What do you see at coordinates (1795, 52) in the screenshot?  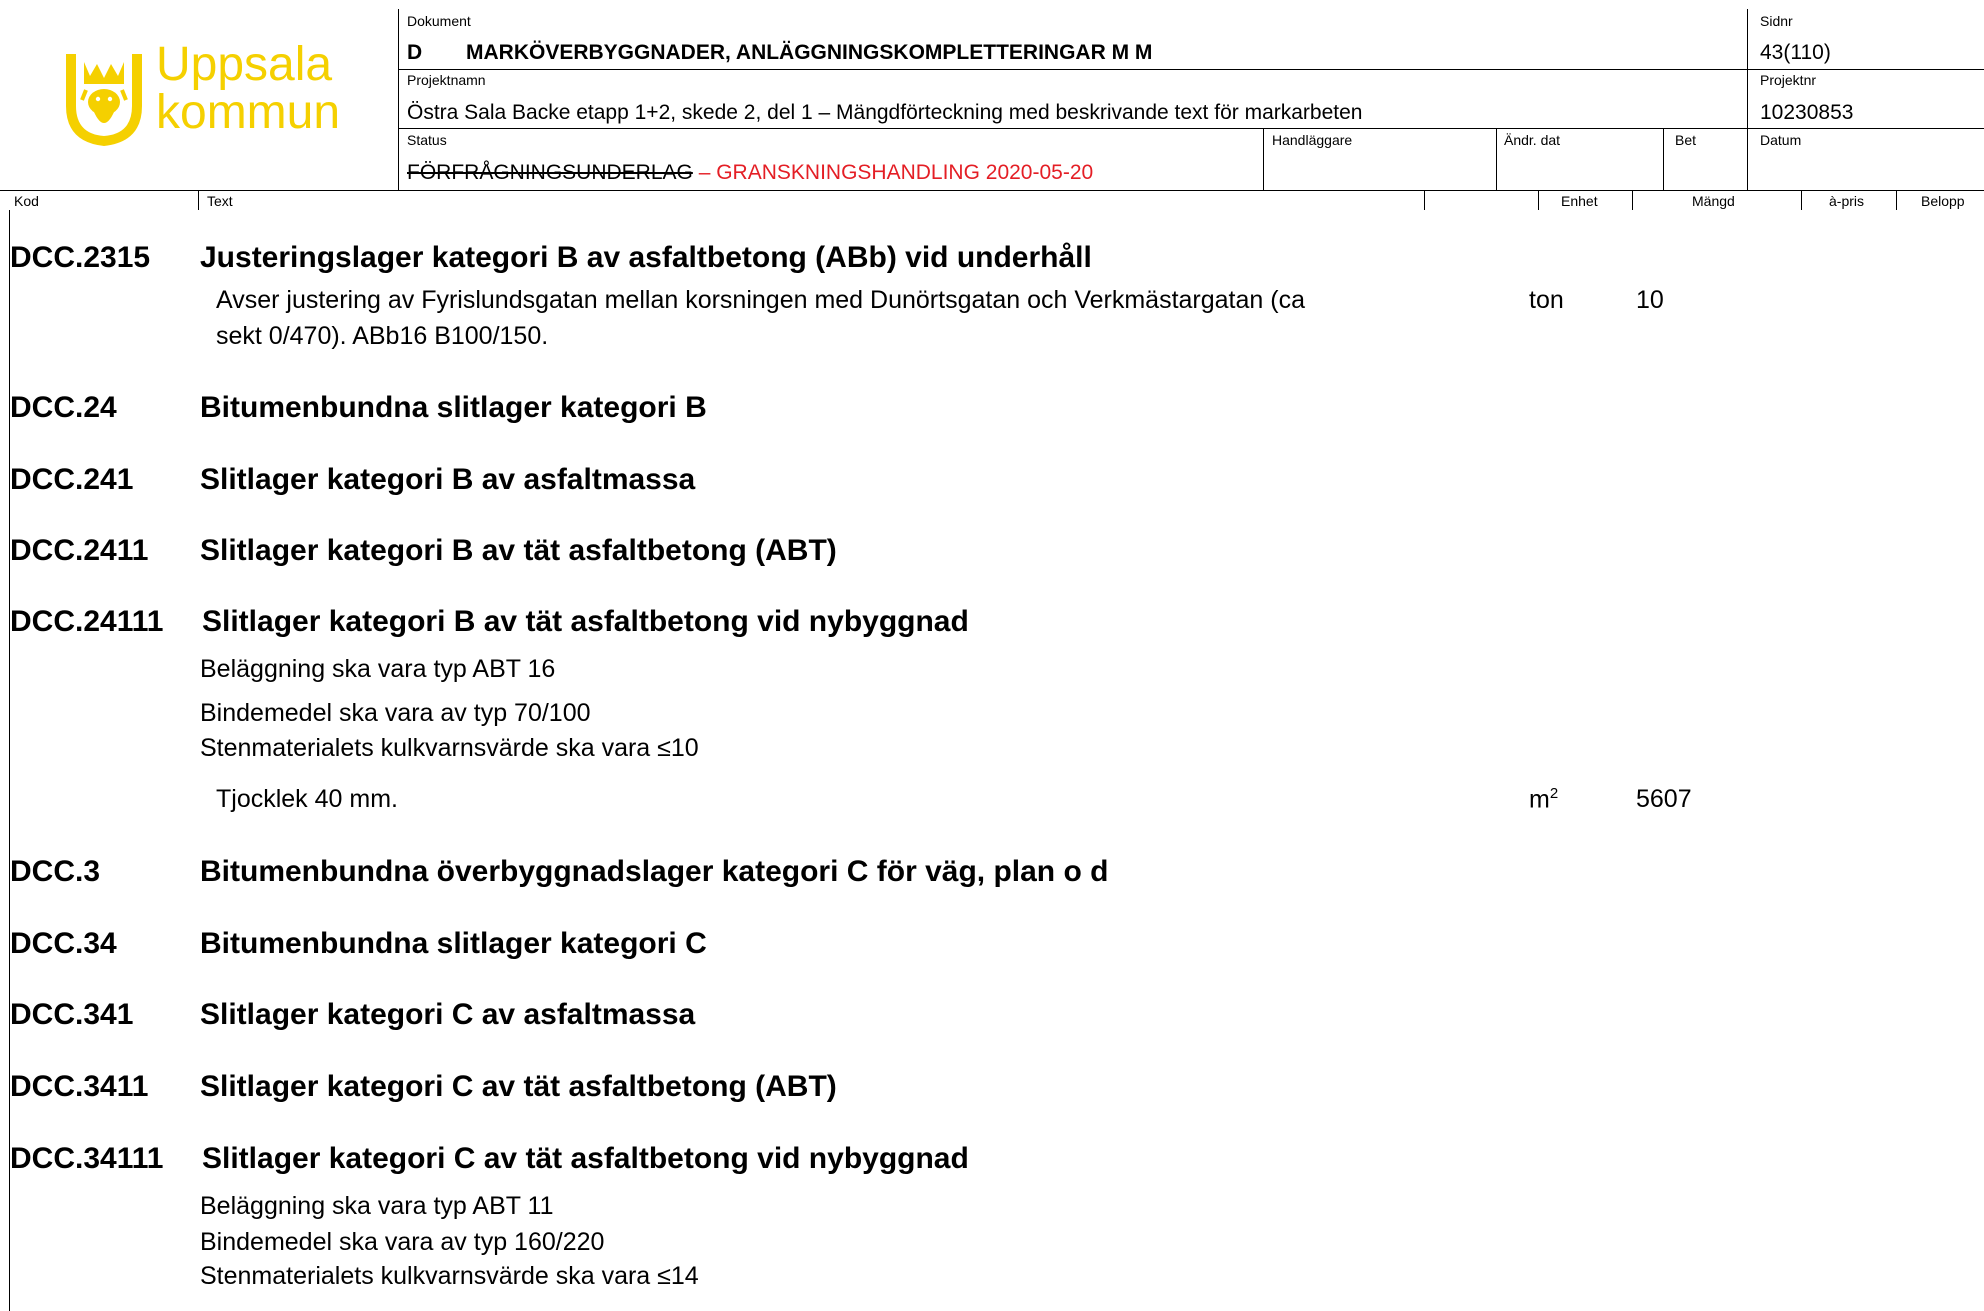 I see `sidnr-value: 43(110)` at bounding box center [1795, 52].